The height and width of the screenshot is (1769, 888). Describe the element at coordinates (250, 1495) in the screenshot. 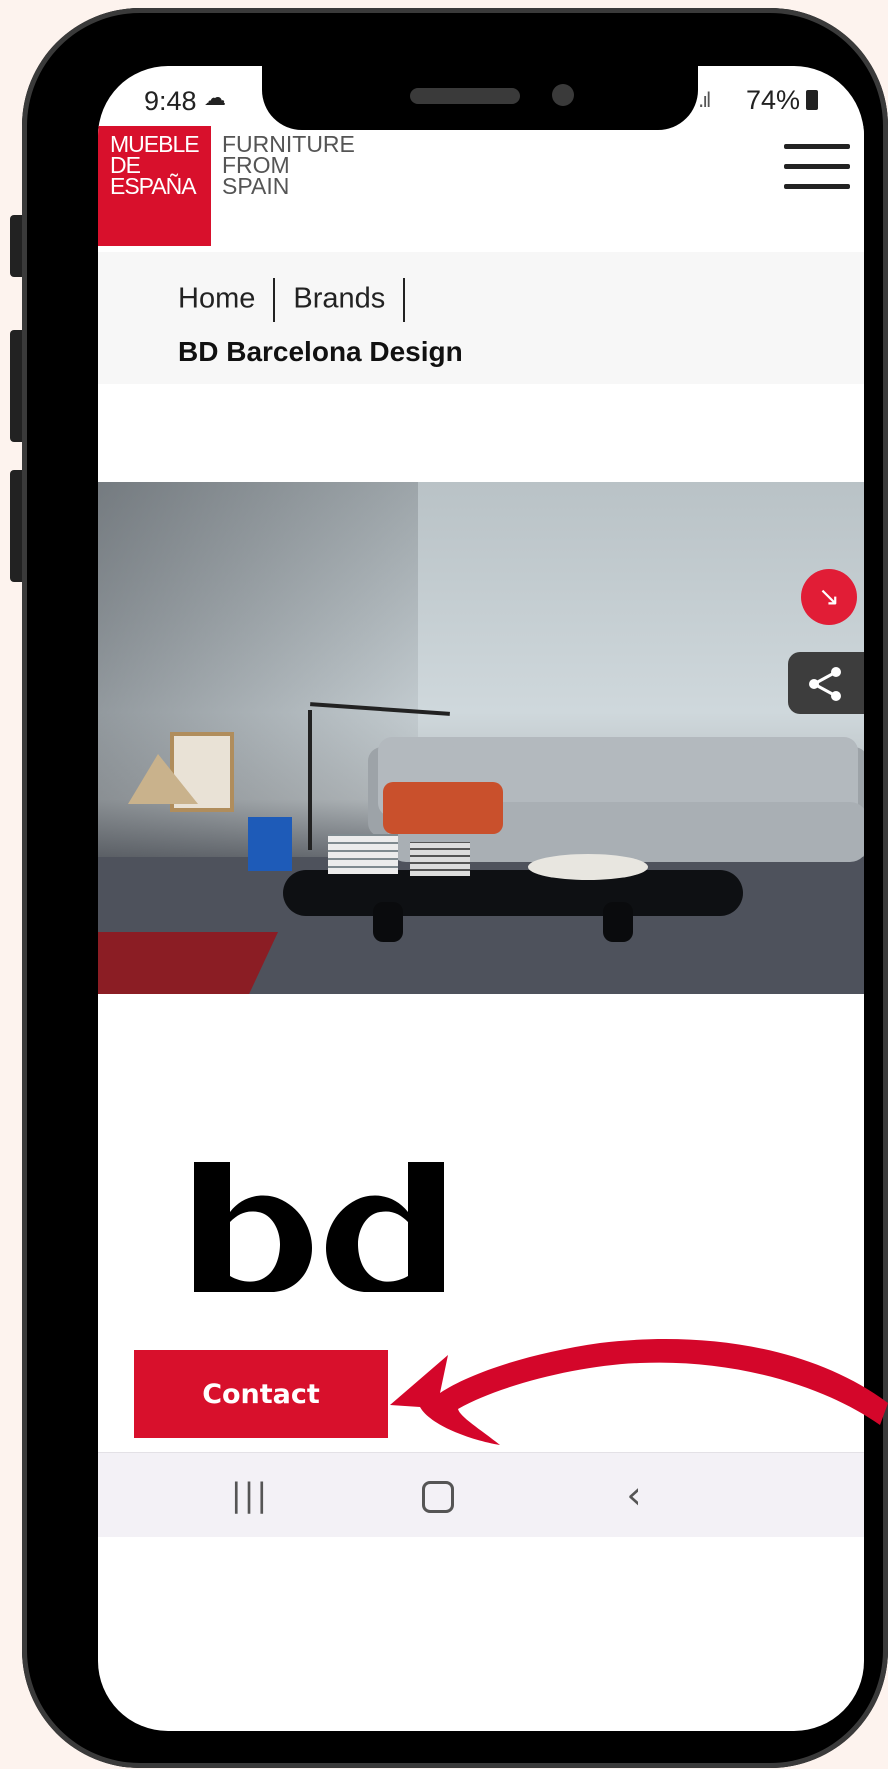

I see `recent-apps-icon: |||` at that location.